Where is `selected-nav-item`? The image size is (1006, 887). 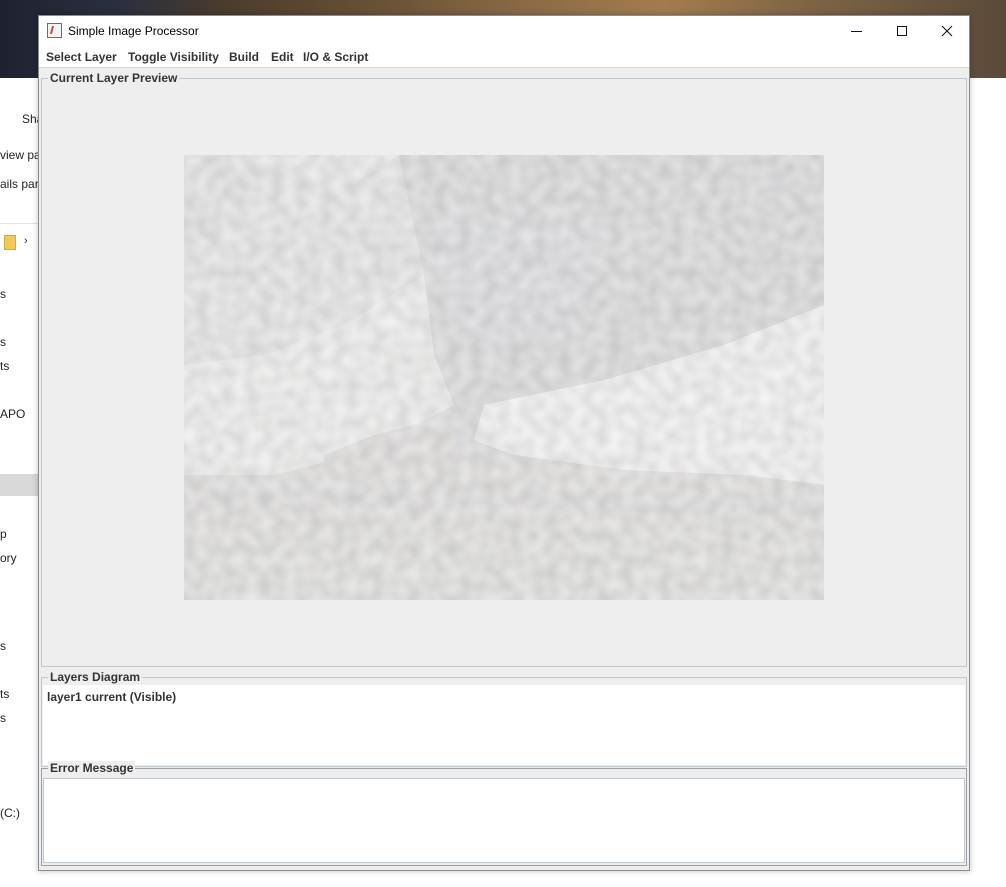
selected-nav-item is located at coordinates (20, 485).